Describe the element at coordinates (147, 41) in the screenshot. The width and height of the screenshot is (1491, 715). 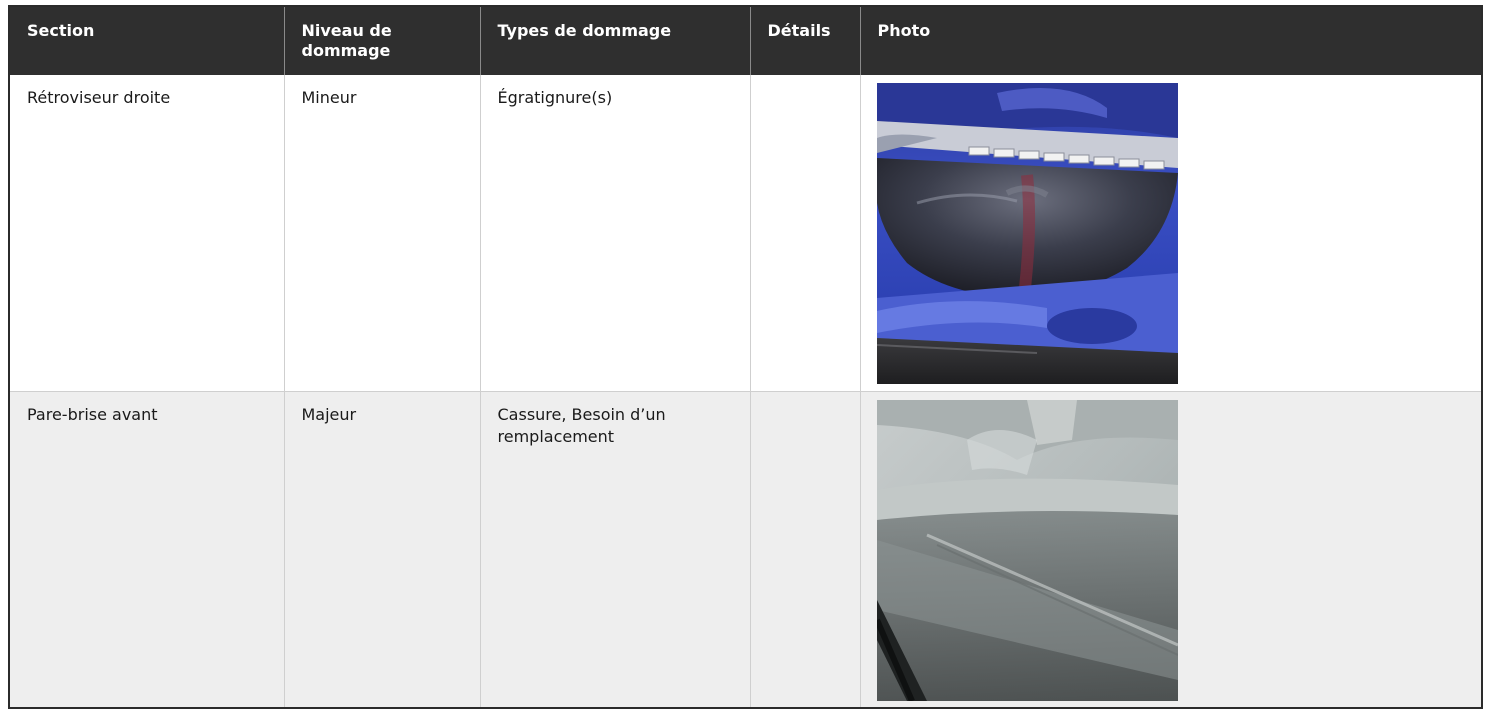
I see `header-section: Section` at that location.